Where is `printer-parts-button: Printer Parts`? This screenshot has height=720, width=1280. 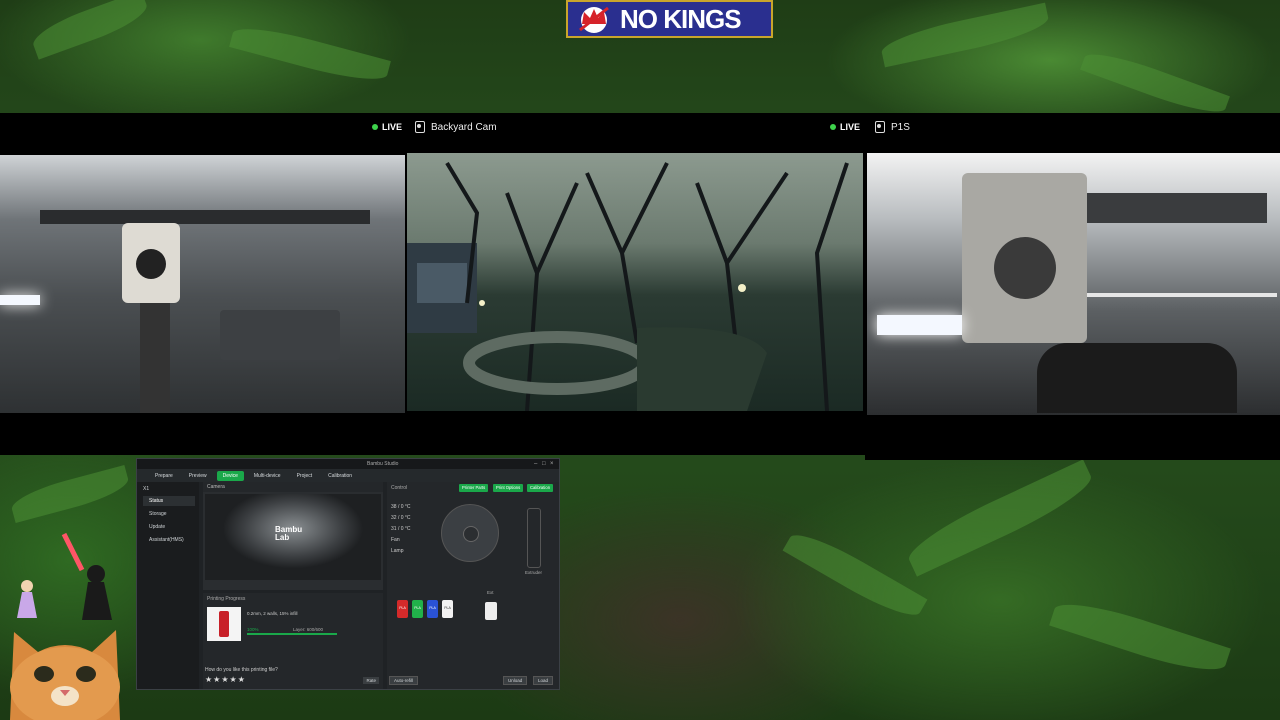
printer-parts-button: Printer Parts is located at coordinates (474, 488).